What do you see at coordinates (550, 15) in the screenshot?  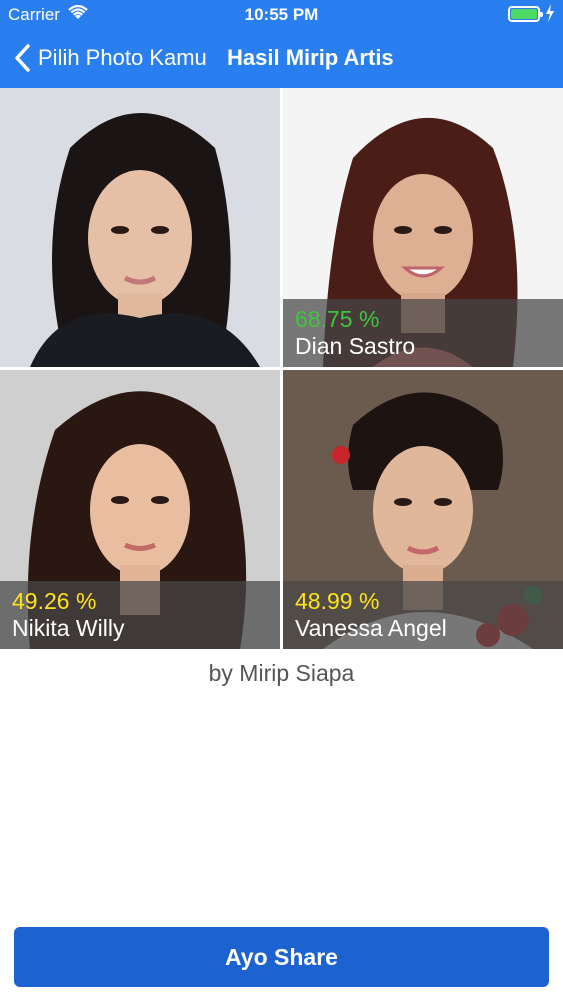 I see `bolt-icon` at bounding box center [550, 15].